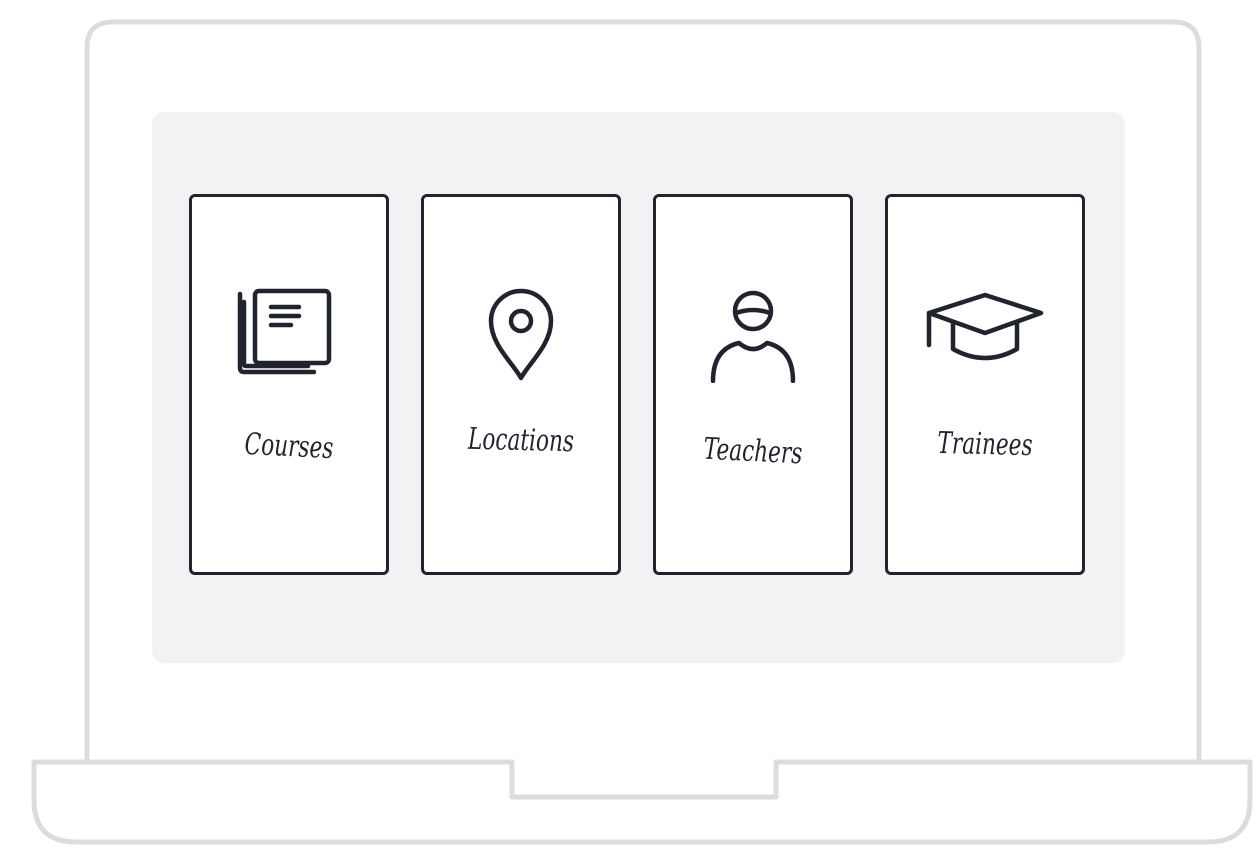 The image size is (1259, 865). What do you see at coordinates (985, 333) in the screenshot?
I see `graduation-cap-icon` at bounding box center [985, 333].